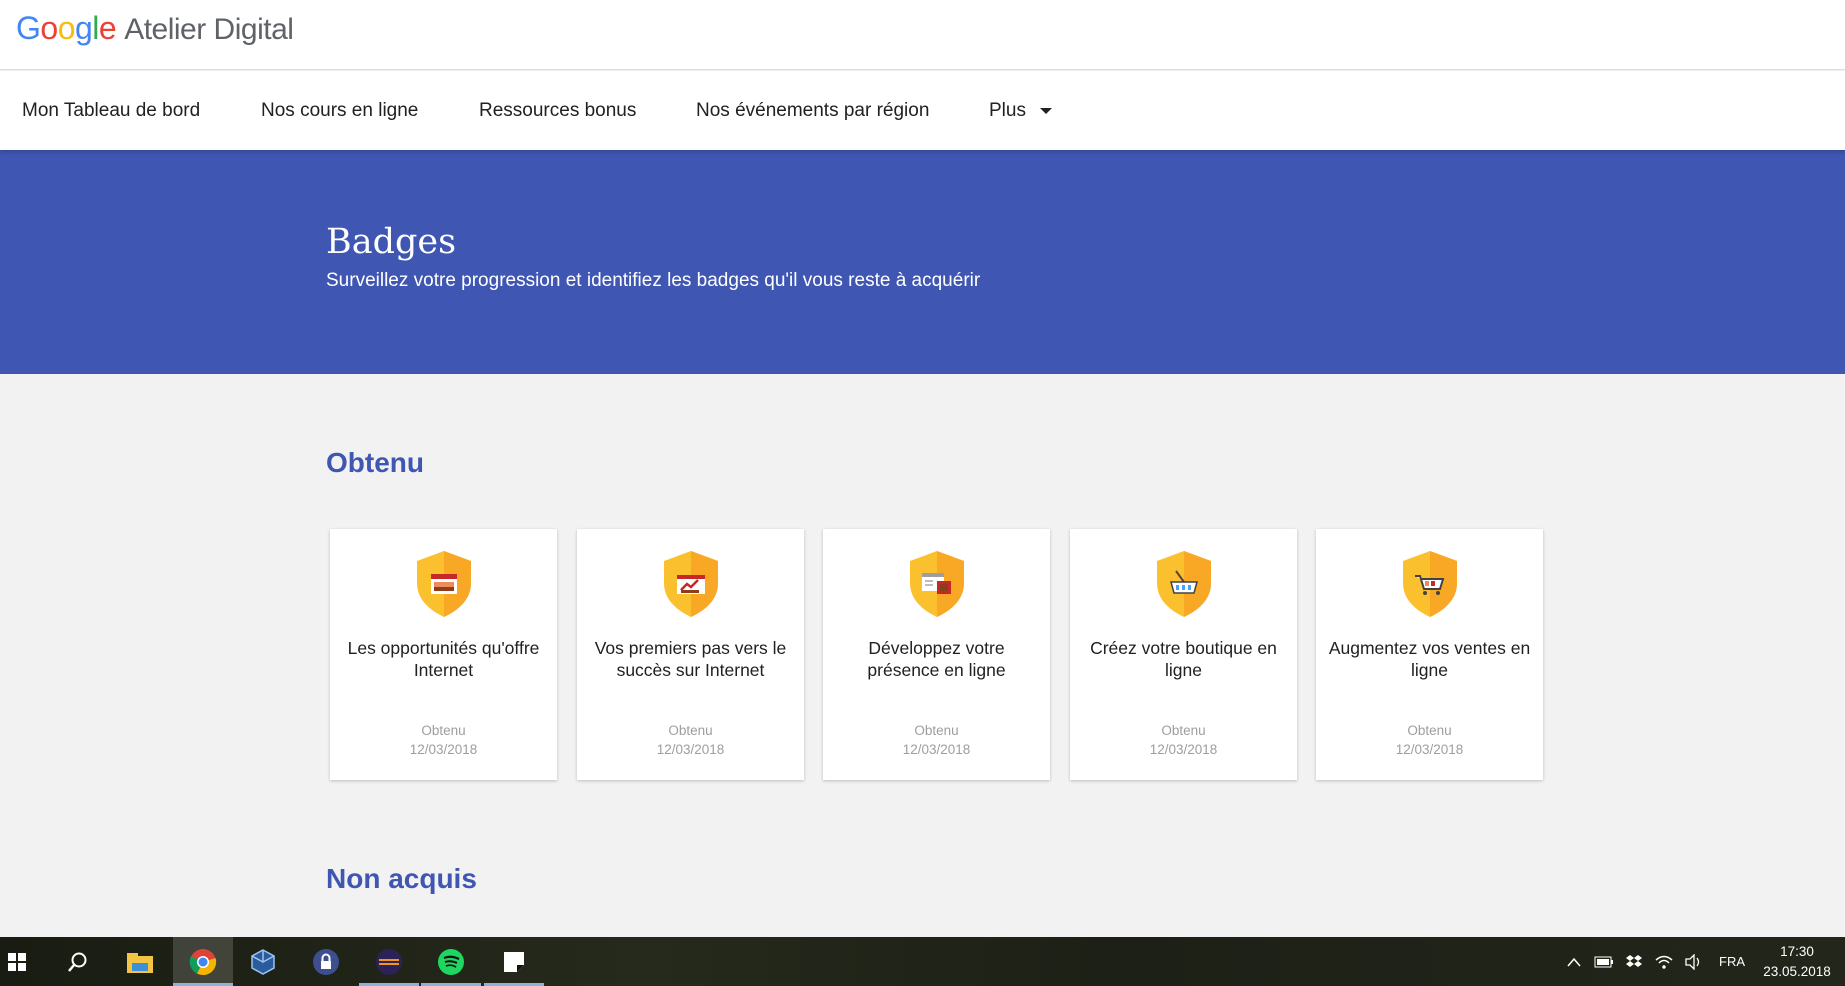 This screenshot has height=986, width=1845. Describe the element at coordinates (1797, 951) in the screenshot. I see `clock-time: 17:30` at that location.